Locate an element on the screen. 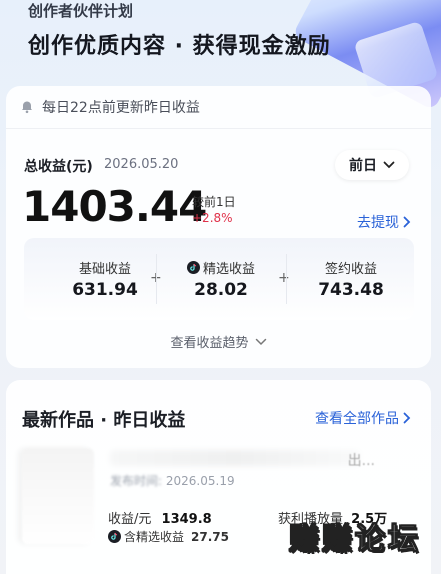  breakdown-label: 签约收益 is located at coordinates (350, 269).